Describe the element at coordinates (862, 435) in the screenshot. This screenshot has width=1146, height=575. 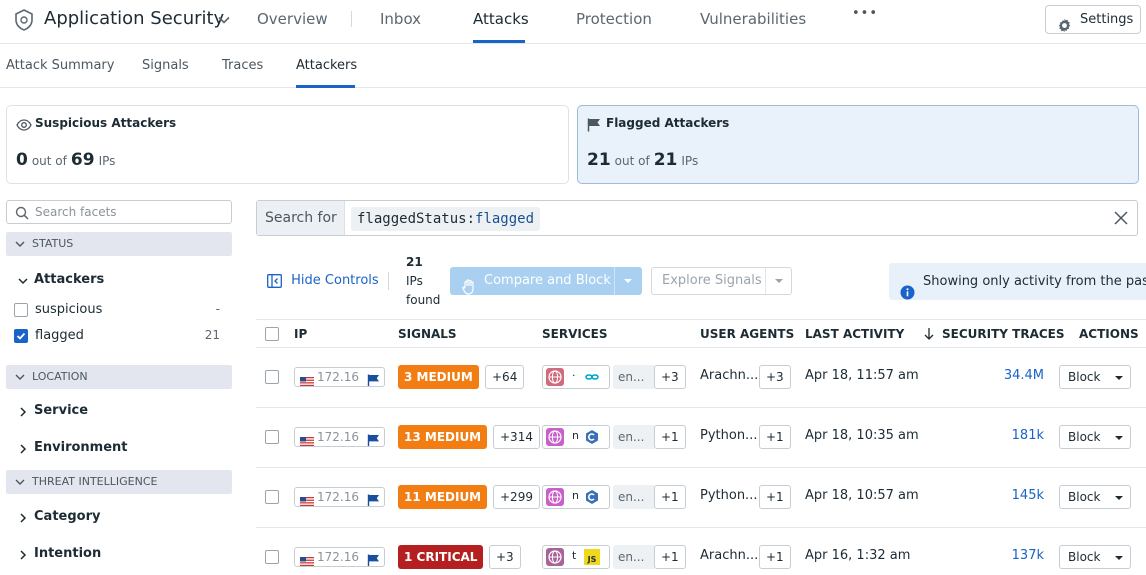
I see `last-activity: Apr 18, 10:35 am` at that location.